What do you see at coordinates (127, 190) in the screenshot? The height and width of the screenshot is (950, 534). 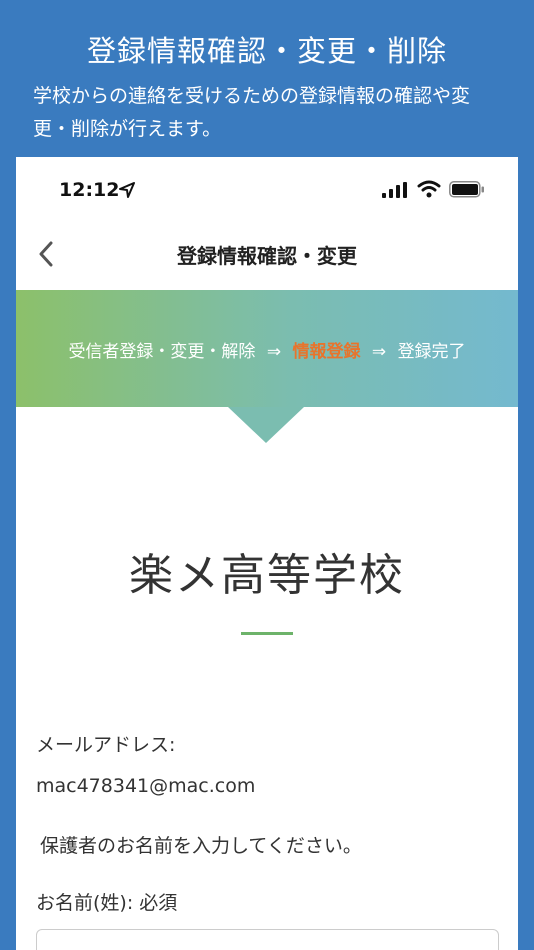 I see `location-arrow-icon` at bounding box center [127, 190].